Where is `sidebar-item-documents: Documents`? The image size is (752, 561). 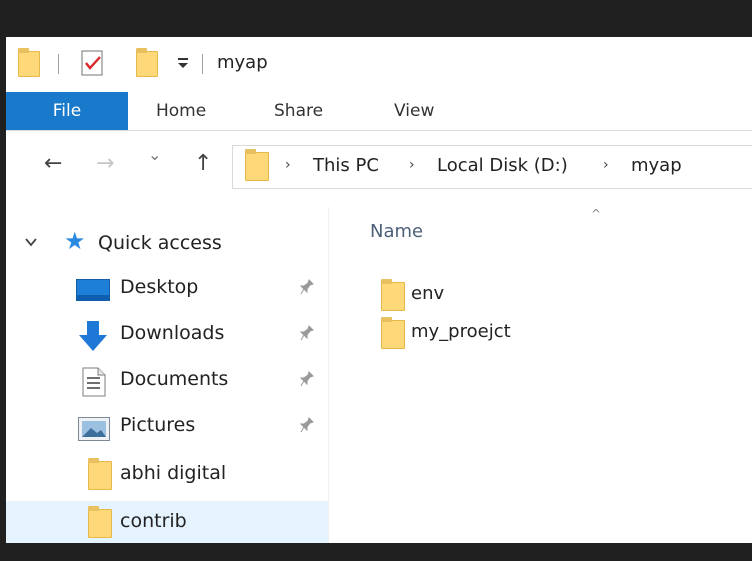 sidebar-item-documents: Documents is located at coordinates (167, 382).